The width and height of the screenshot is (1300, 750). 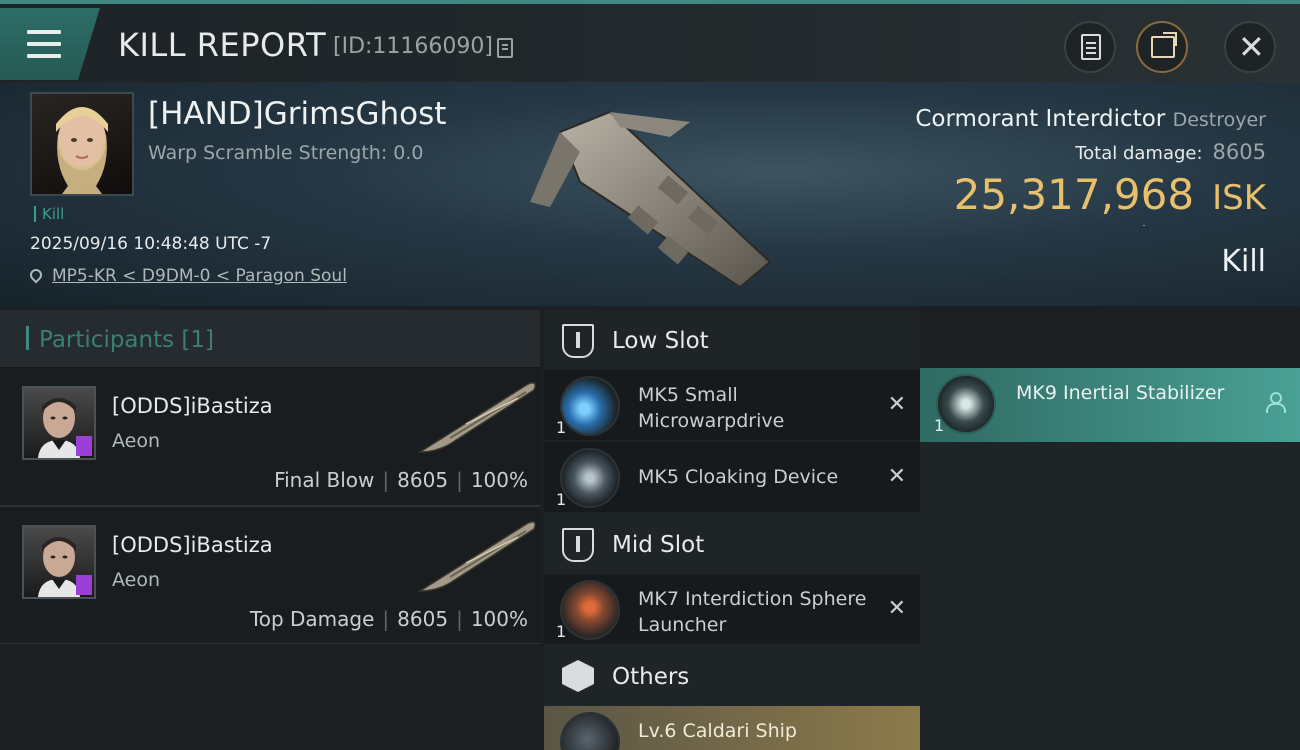 What do you see at coordinates (966, 404) in the screenshot?
I see `inertial-stabilizer-icon` at bounding box center [966, 404].